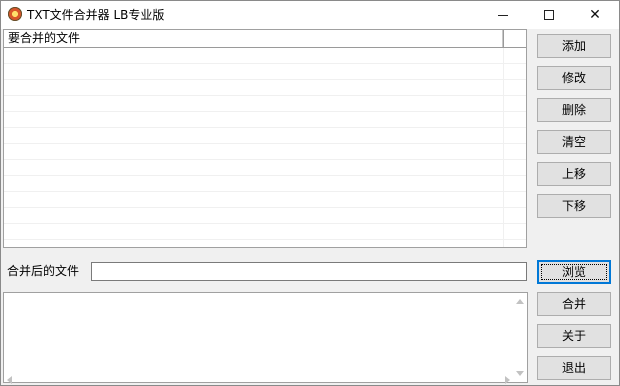 The width and height of the screenshot is (620, 386). Describe the element at coordinates (574, 368) in the screenshot. I see `exit-button: 退出` at that location.